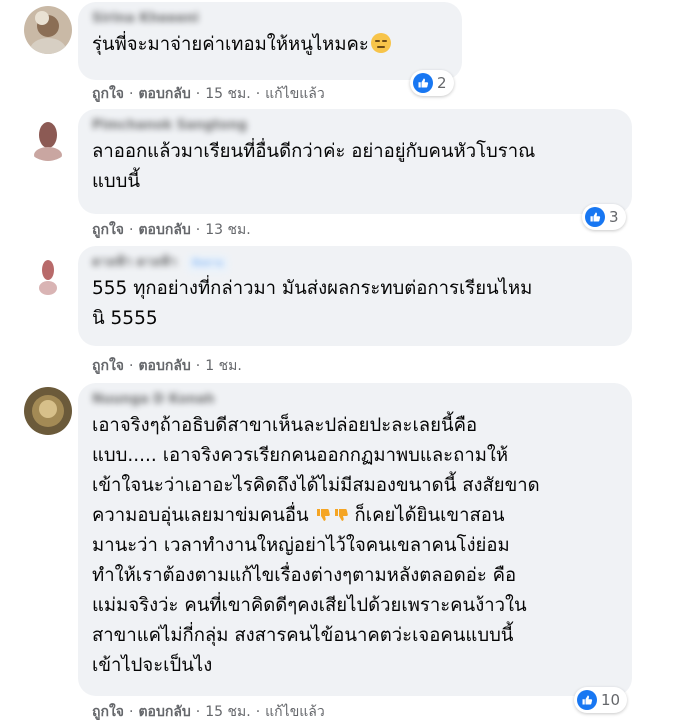 This screenshot has width=688, height=725. I want to click on comment-actions: ถูกใจ · ตอบกลับ · 1 ชม., so click(167, 366).